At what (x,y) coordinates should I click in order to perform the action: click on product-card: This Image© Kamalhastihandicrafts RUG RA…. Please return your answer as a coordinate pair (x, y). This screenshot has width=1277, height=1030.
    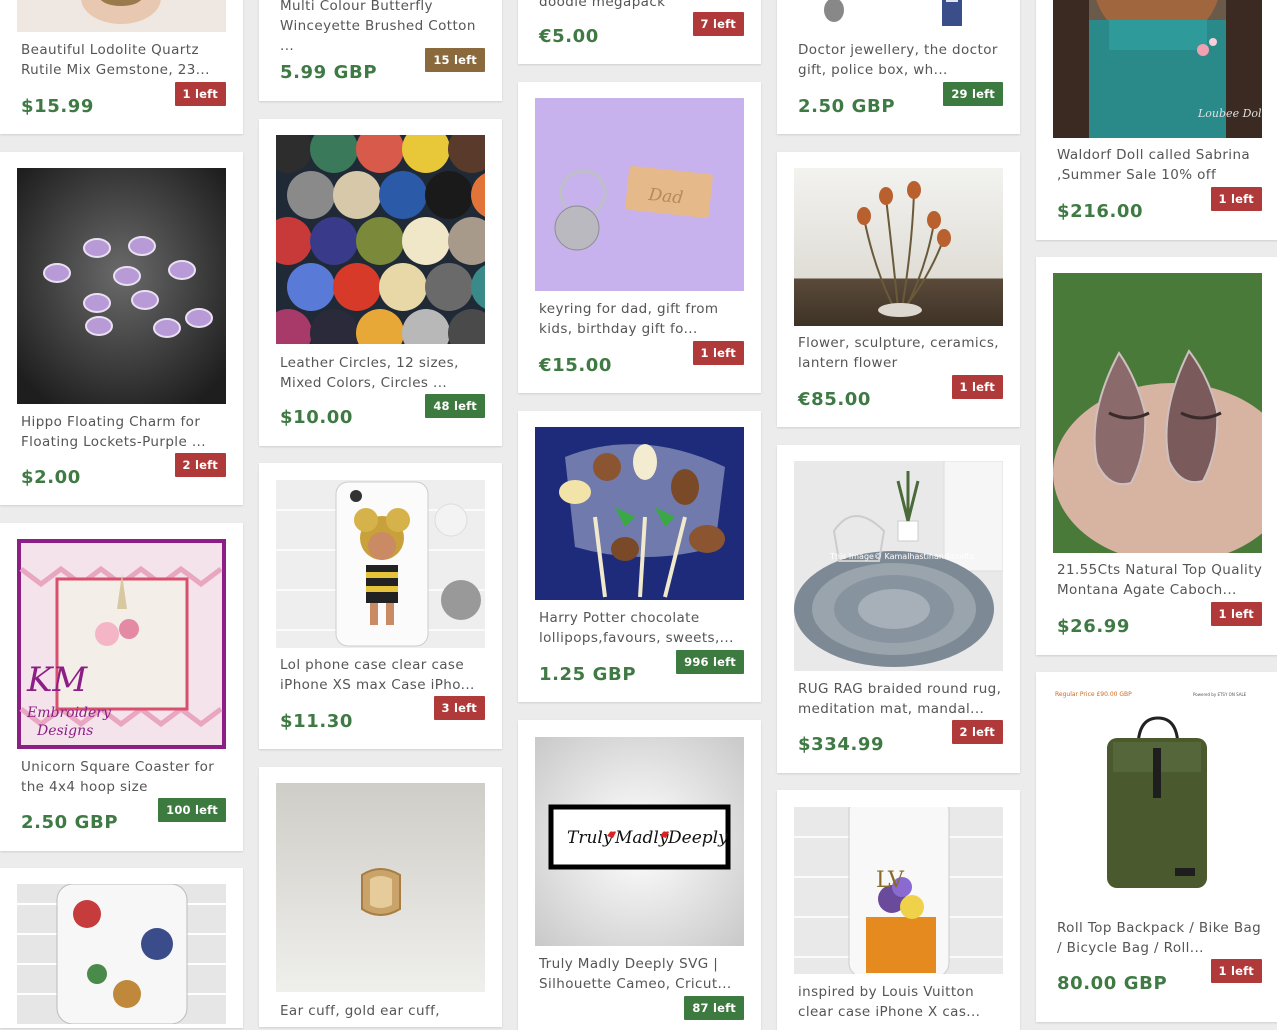
    Looking at the image, I should click on (898, 609).